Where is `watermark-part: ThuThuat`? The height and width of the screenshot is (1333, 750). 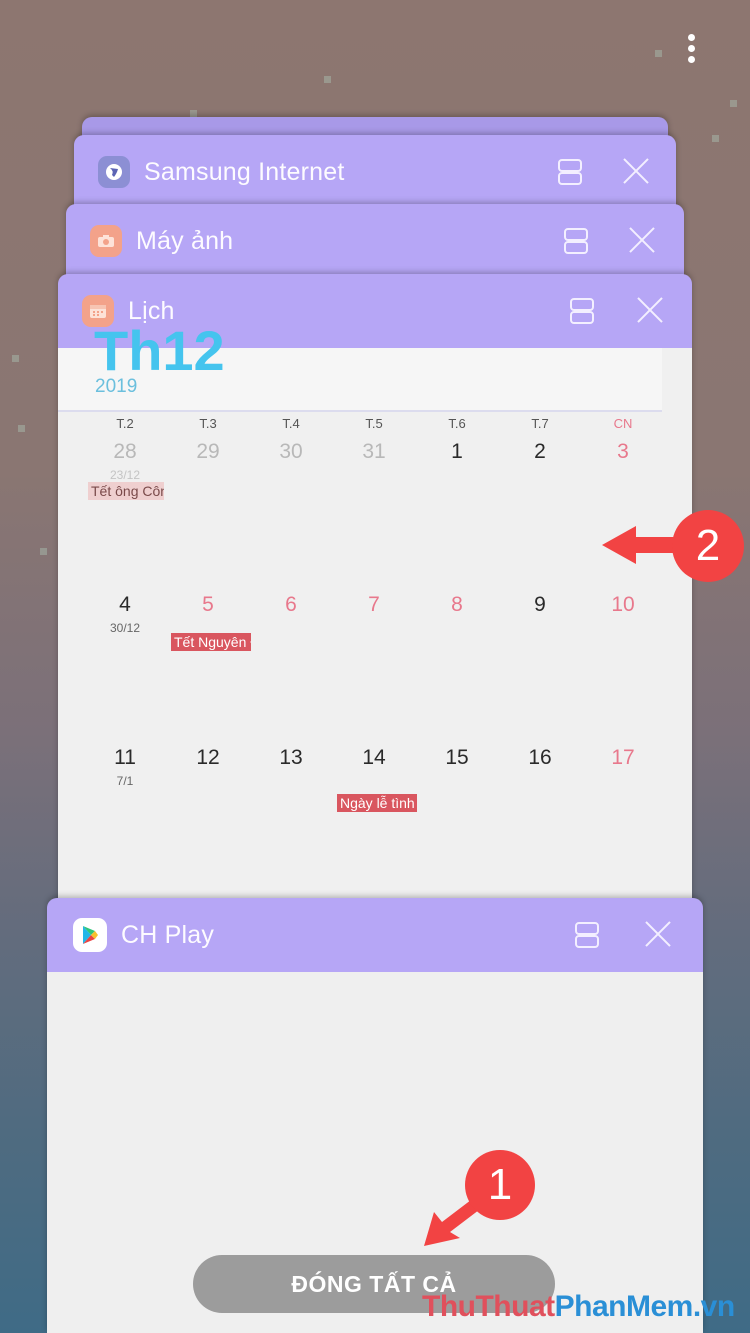
watermark-part: ThuThuat is located at coordinates (488, 1306).